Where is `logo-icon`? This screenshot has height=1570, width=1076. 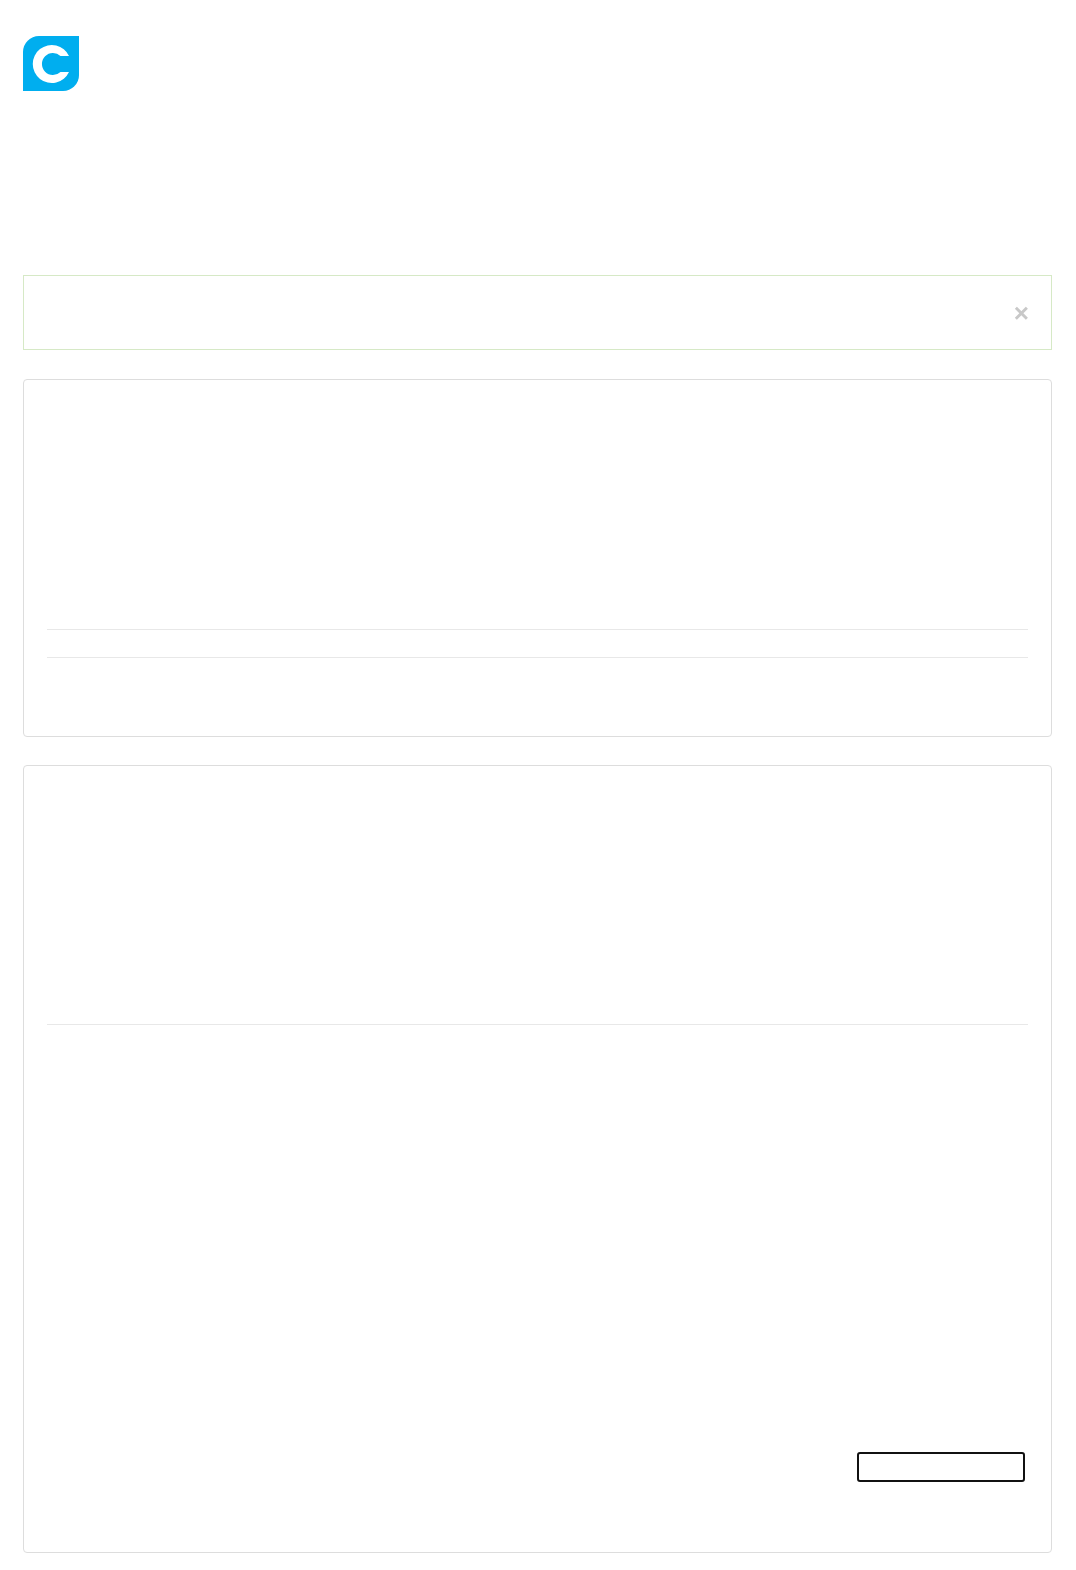 logo-icon is located at coordinates (51, 63).